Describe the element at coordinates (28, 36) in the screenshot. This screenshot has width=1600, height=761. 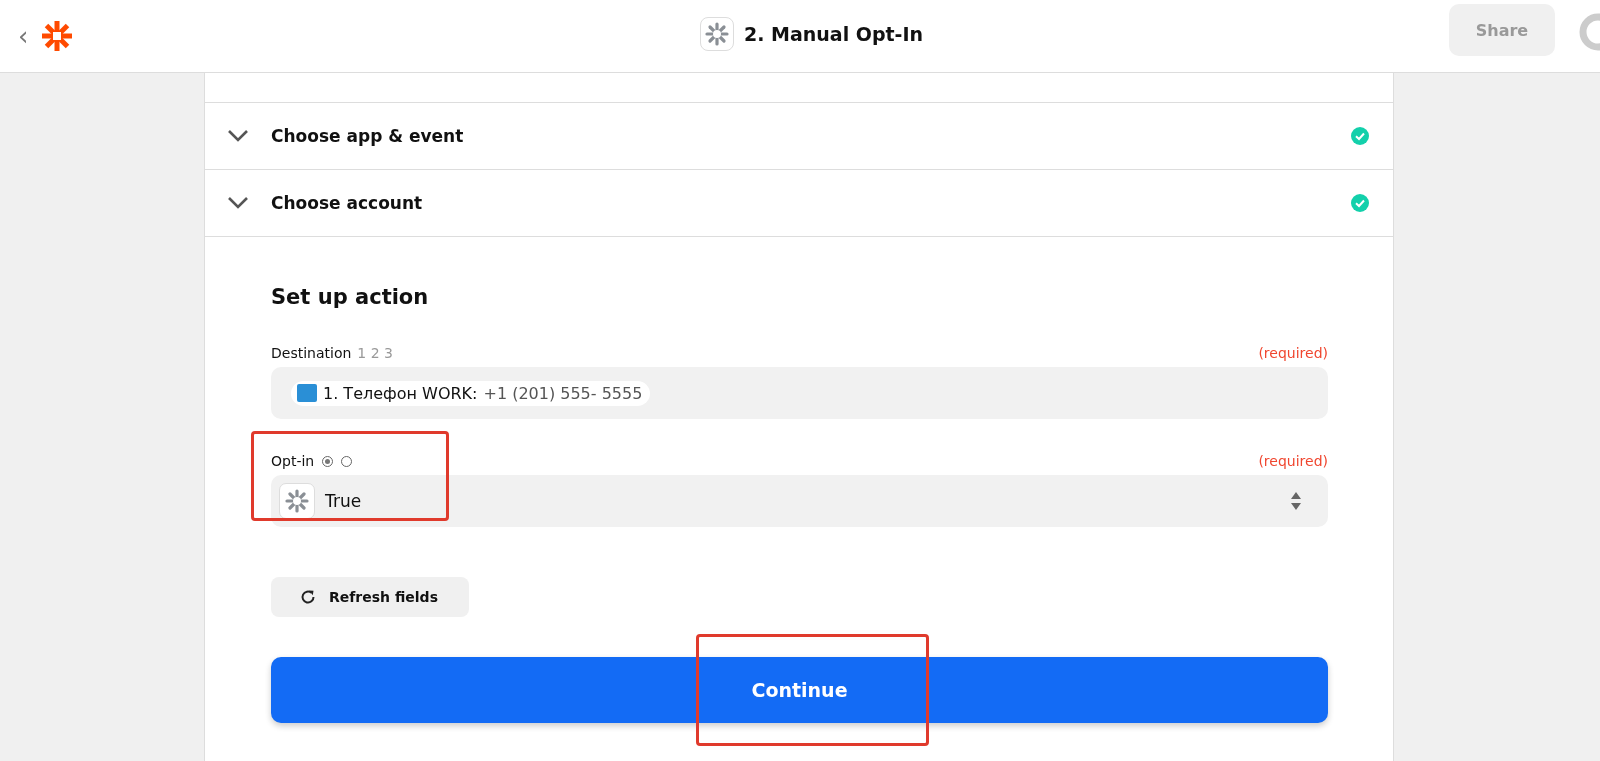
I see `back-button: ‹` at that location.